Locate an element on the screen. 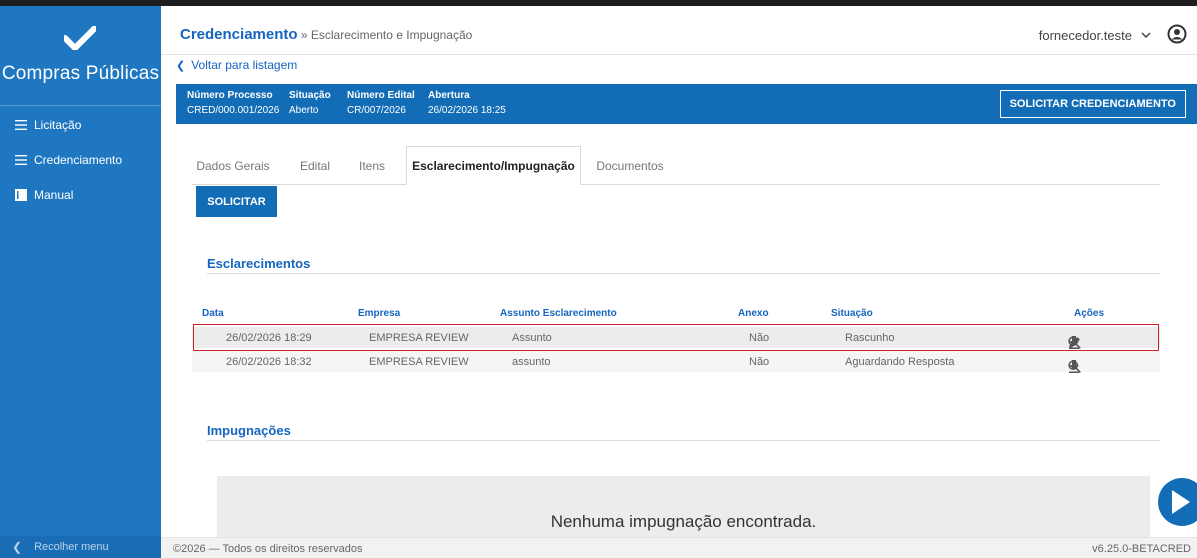  sidebar-item-licitacao: Licitação is located at coordinates (47, 125).